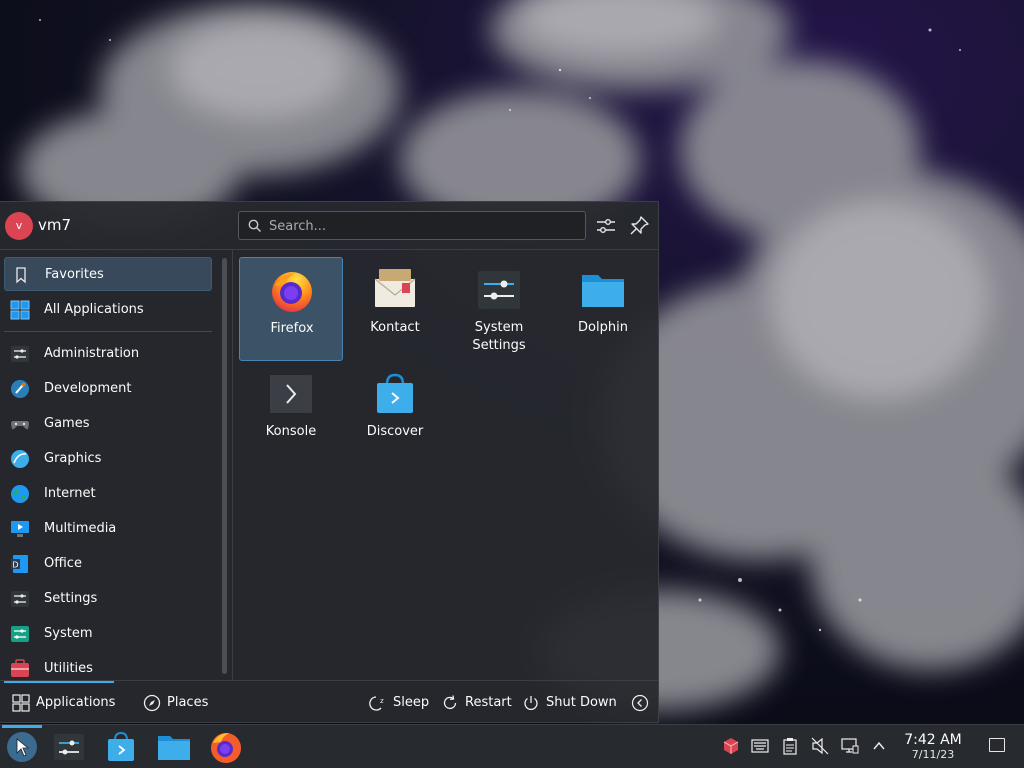  I want to click on sleep-button: z Sleep, so click(399, 702).